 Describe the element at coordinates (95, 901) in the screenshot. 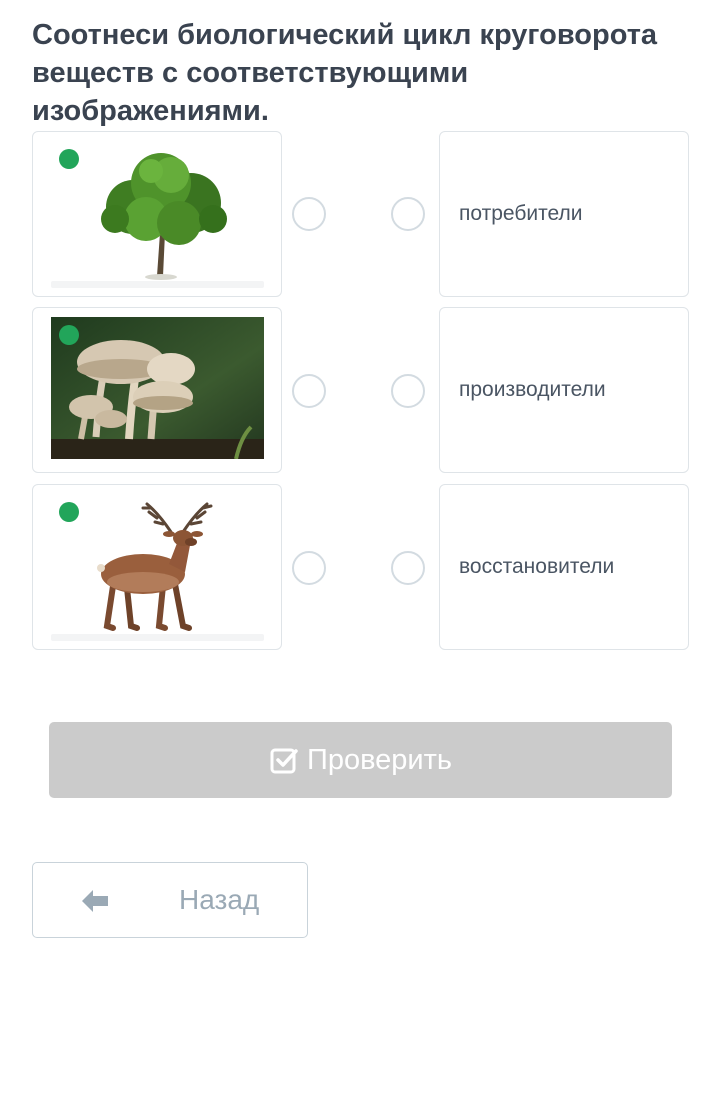

I see `arrow-left-icon` at that location.